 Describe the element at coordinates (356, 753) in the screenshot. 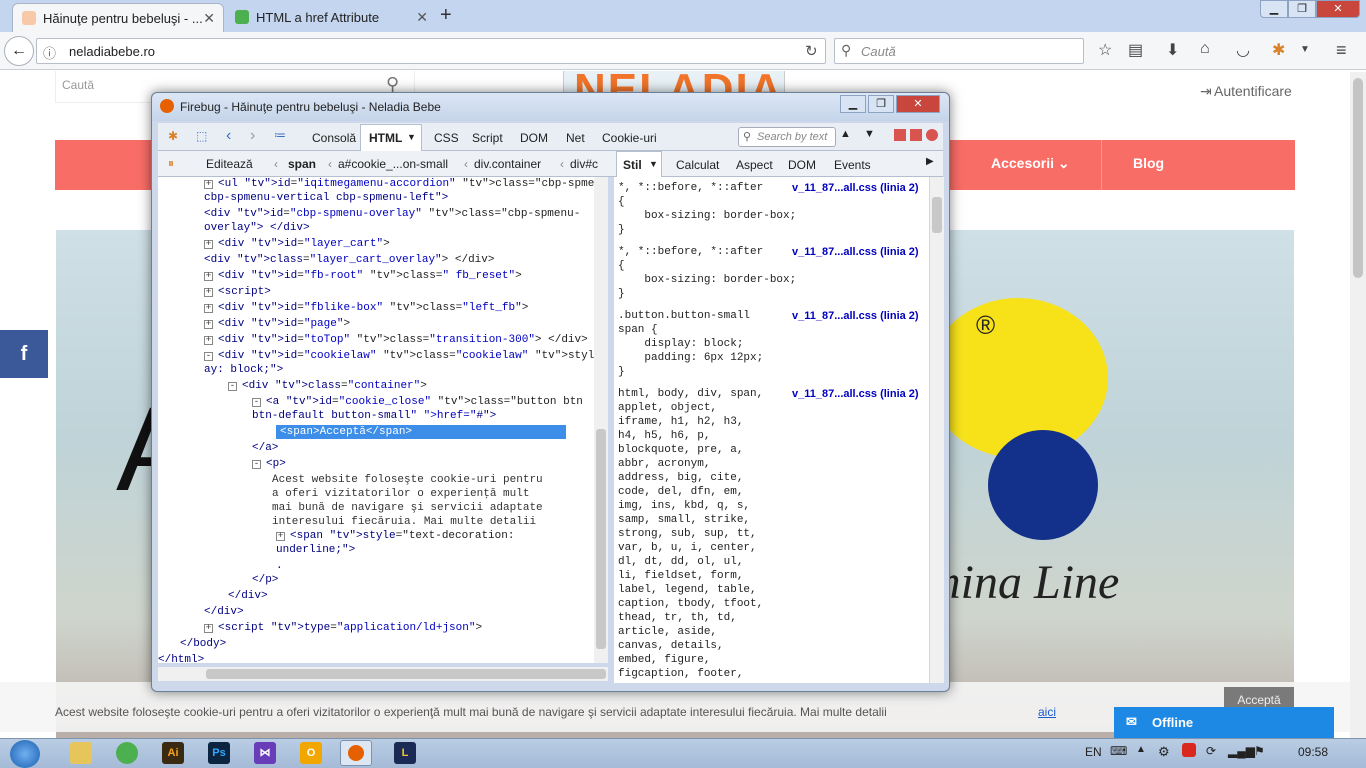

I see `firefox-taskbar-button` at that location.